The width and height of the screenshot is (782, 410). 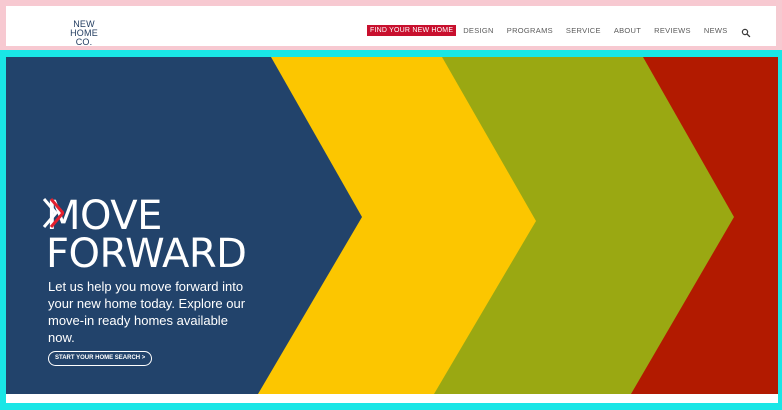 What do you see at coordinates (100, 358) in the screenshot?
I see `start-home-search-button: START YOUR HOME SEARCH >` at bounding box center [100, 358].